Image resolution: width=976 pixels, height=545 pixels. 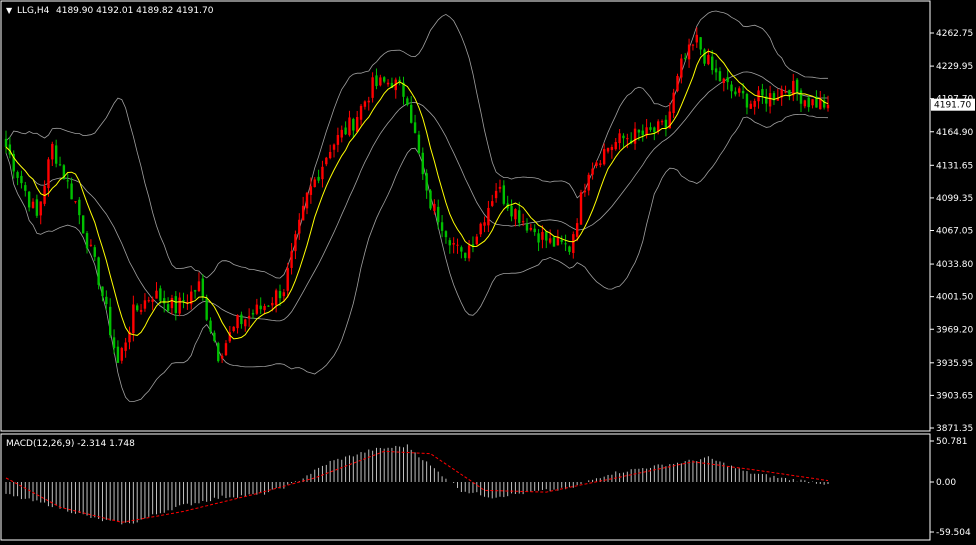 What do you see at coordinates (9, 10) in the screenshot?
I see `menu-arrow-icon: ▼` at bounding box center [9, 10].